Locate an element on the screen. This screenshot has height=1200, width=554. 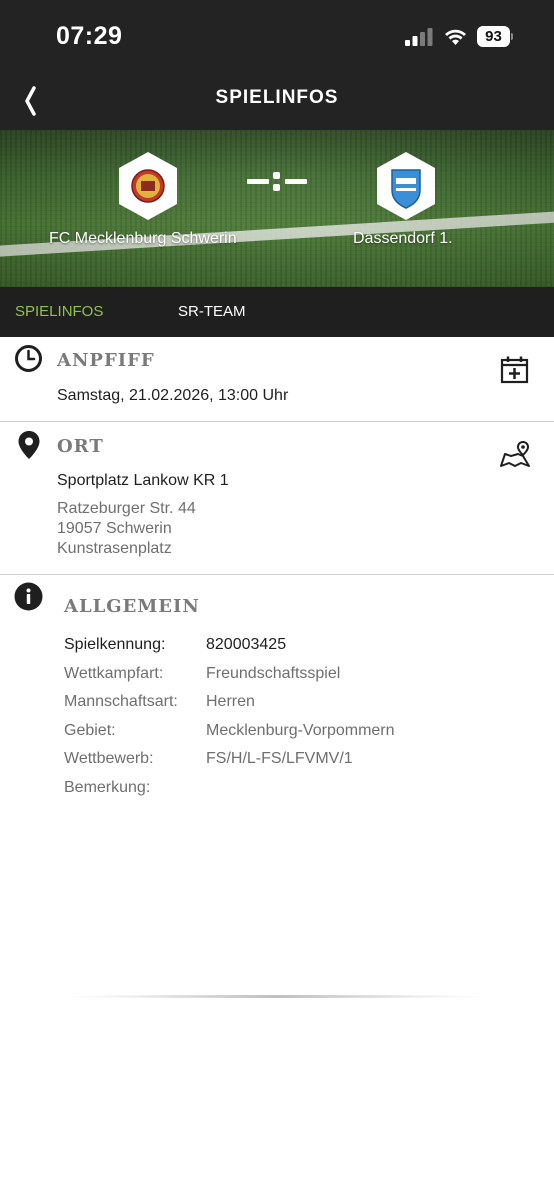
wifi-icon is located at coordinates (455, 37).